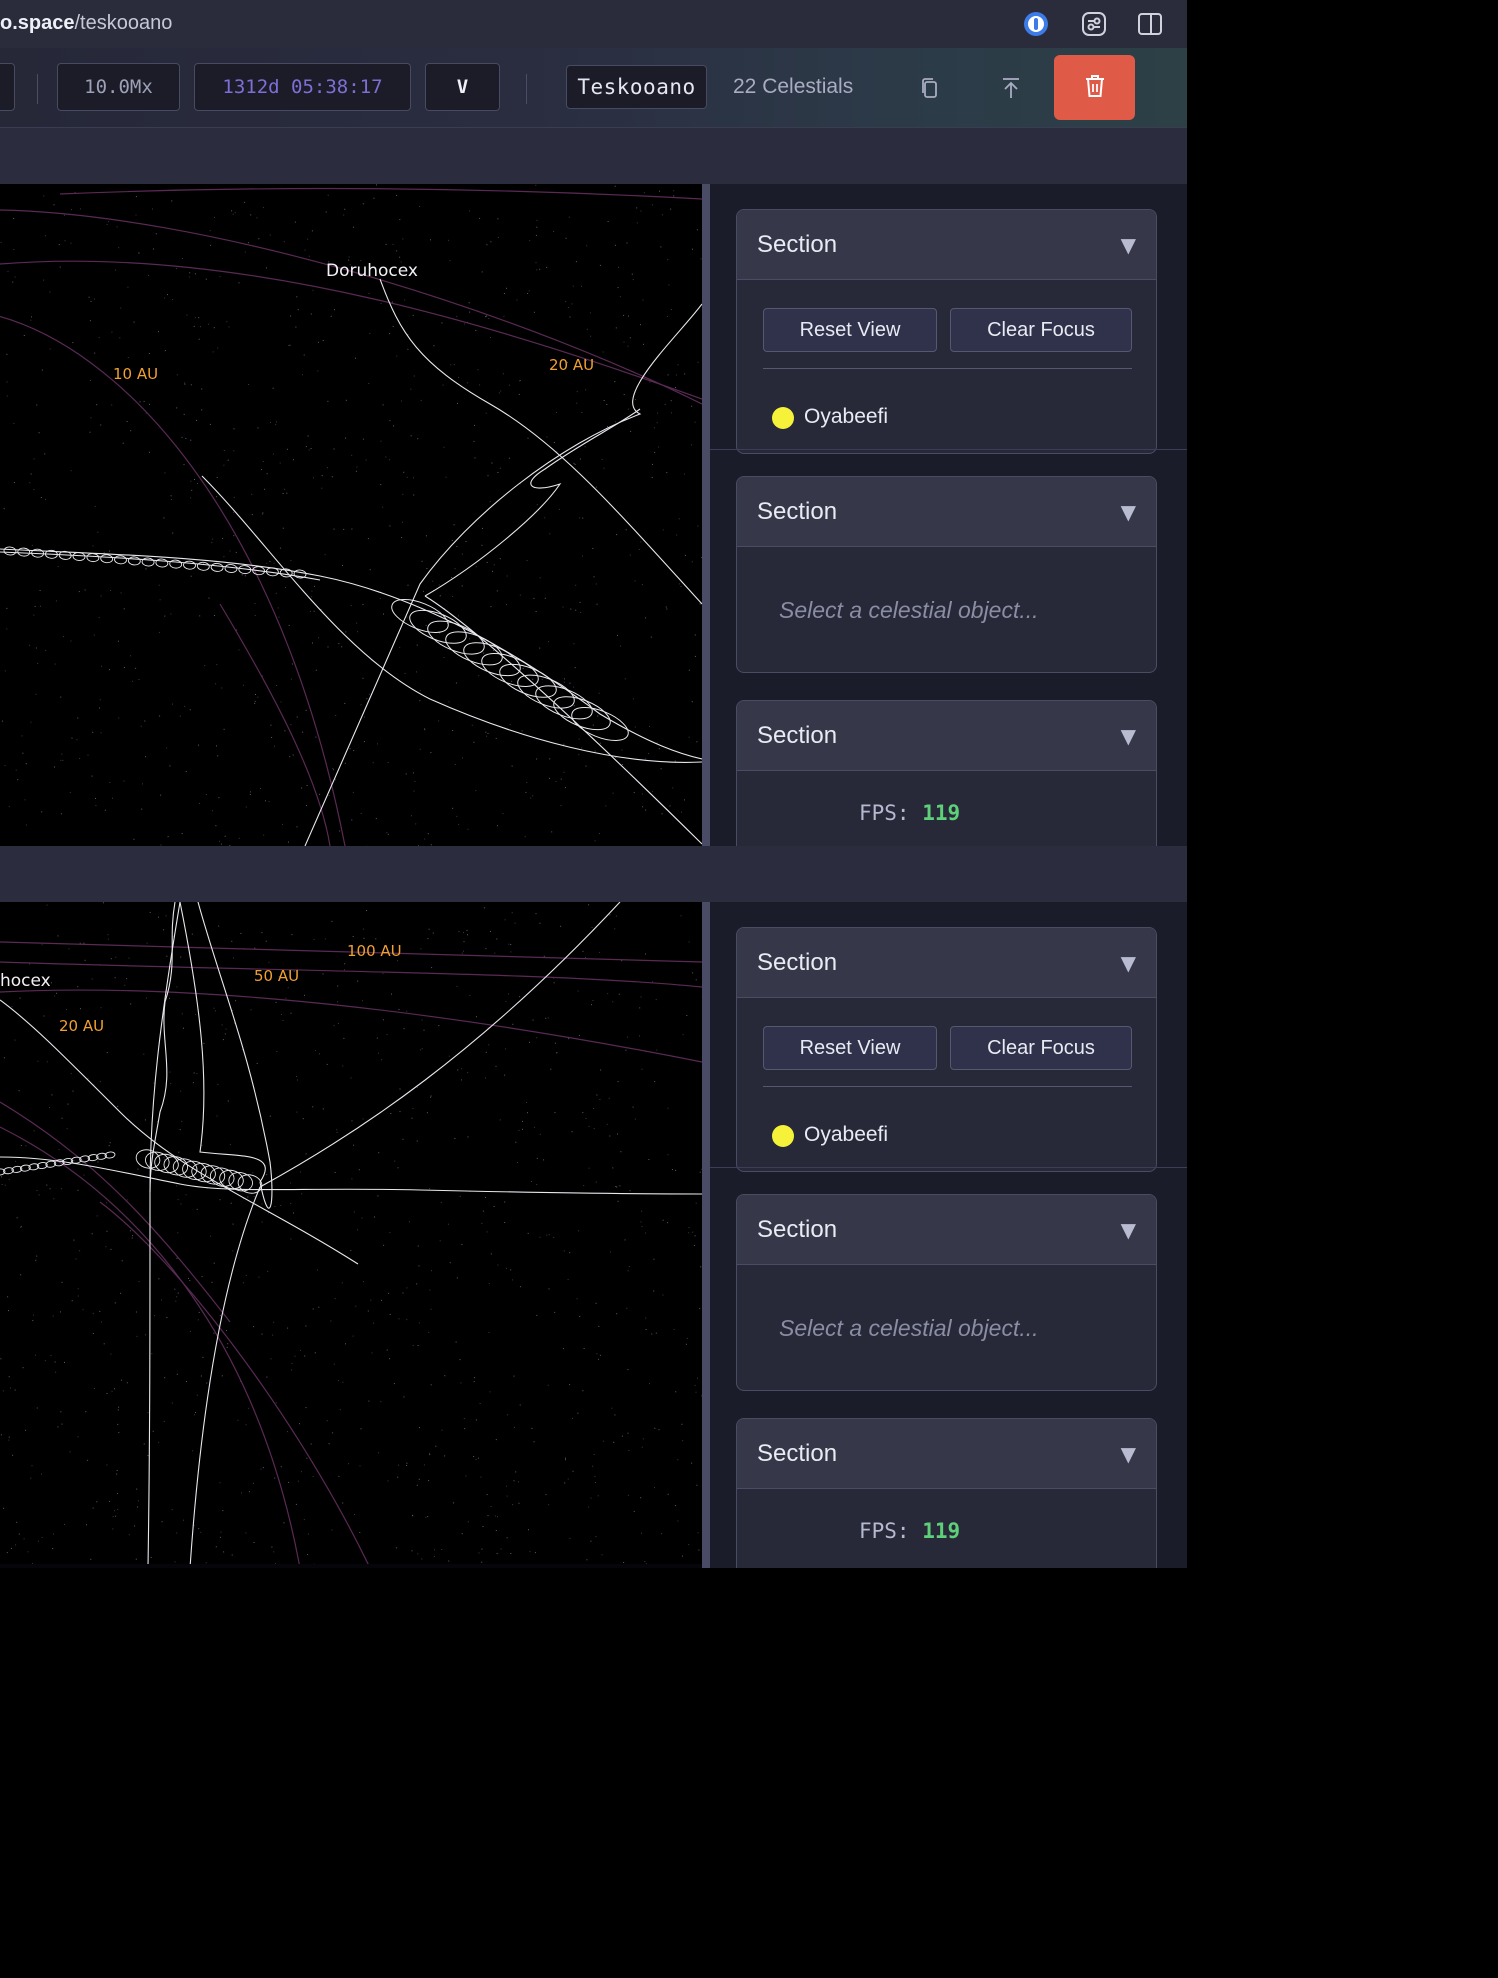 This screenshot has width=1498, height=1978. Describe the element at coordinates (123, 23) in the screenshot. I see `url-path: /teskooano` at that location.